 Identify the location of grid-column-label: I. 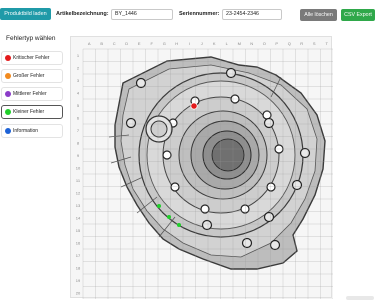
(189, 43).